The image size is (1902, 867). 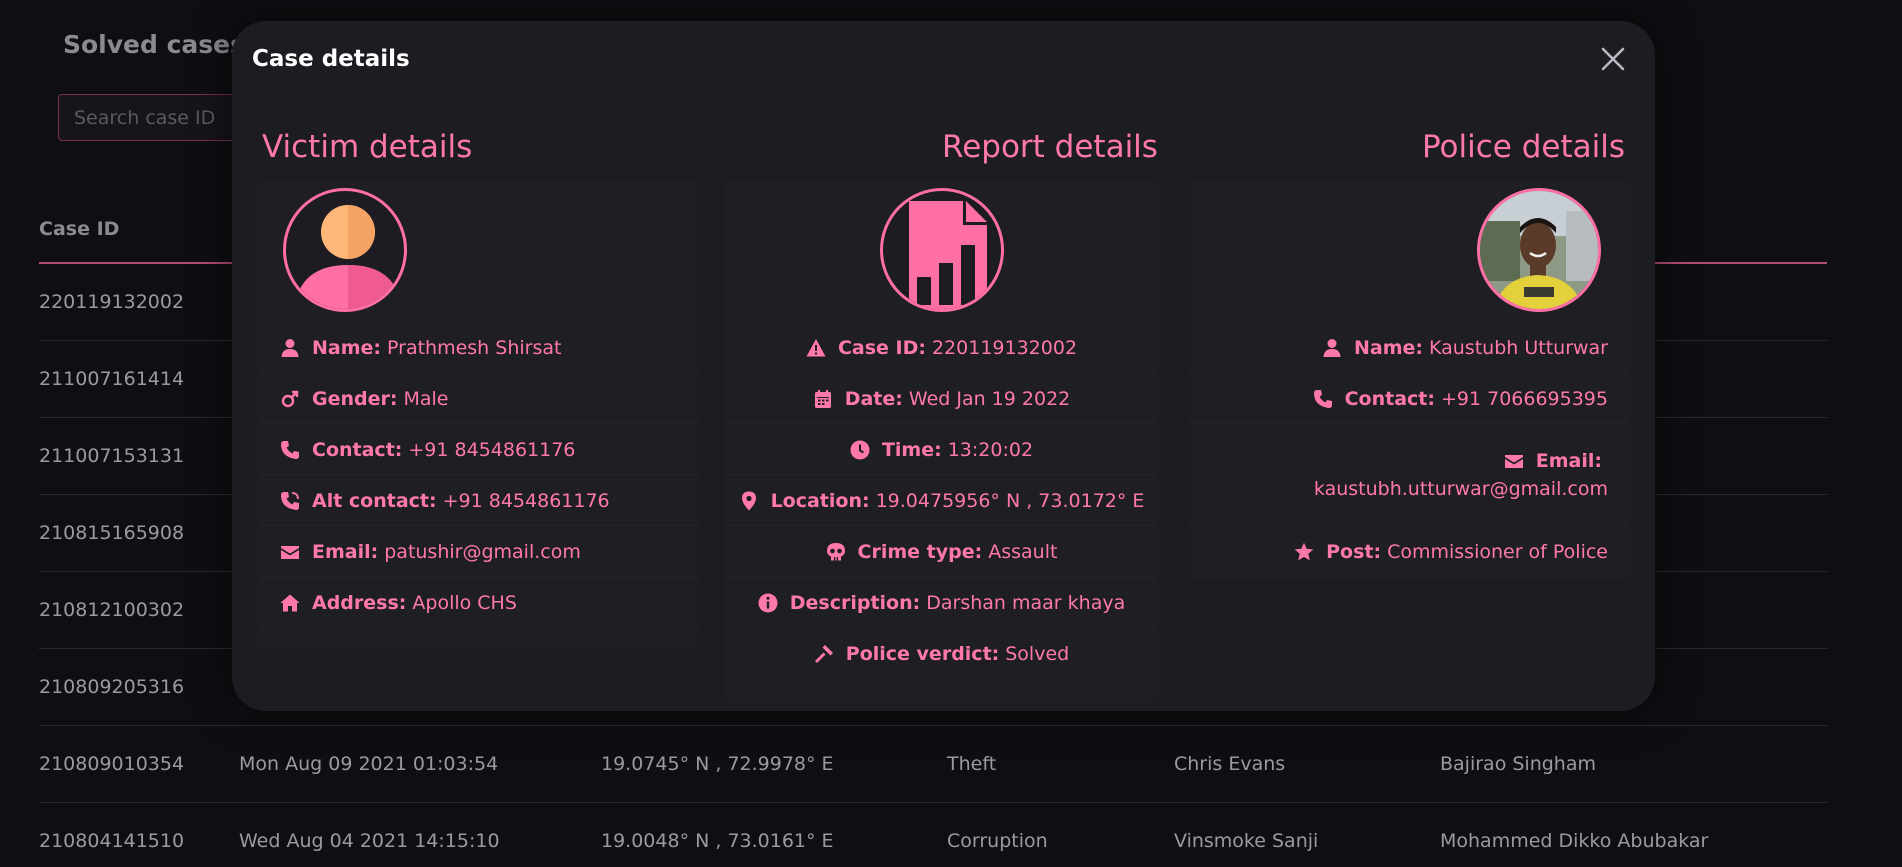 What do you see at coordinates (881, 347) in the screenshot?
I see `report-case-id-label: Case ID:` at bounding box center [881, 347].